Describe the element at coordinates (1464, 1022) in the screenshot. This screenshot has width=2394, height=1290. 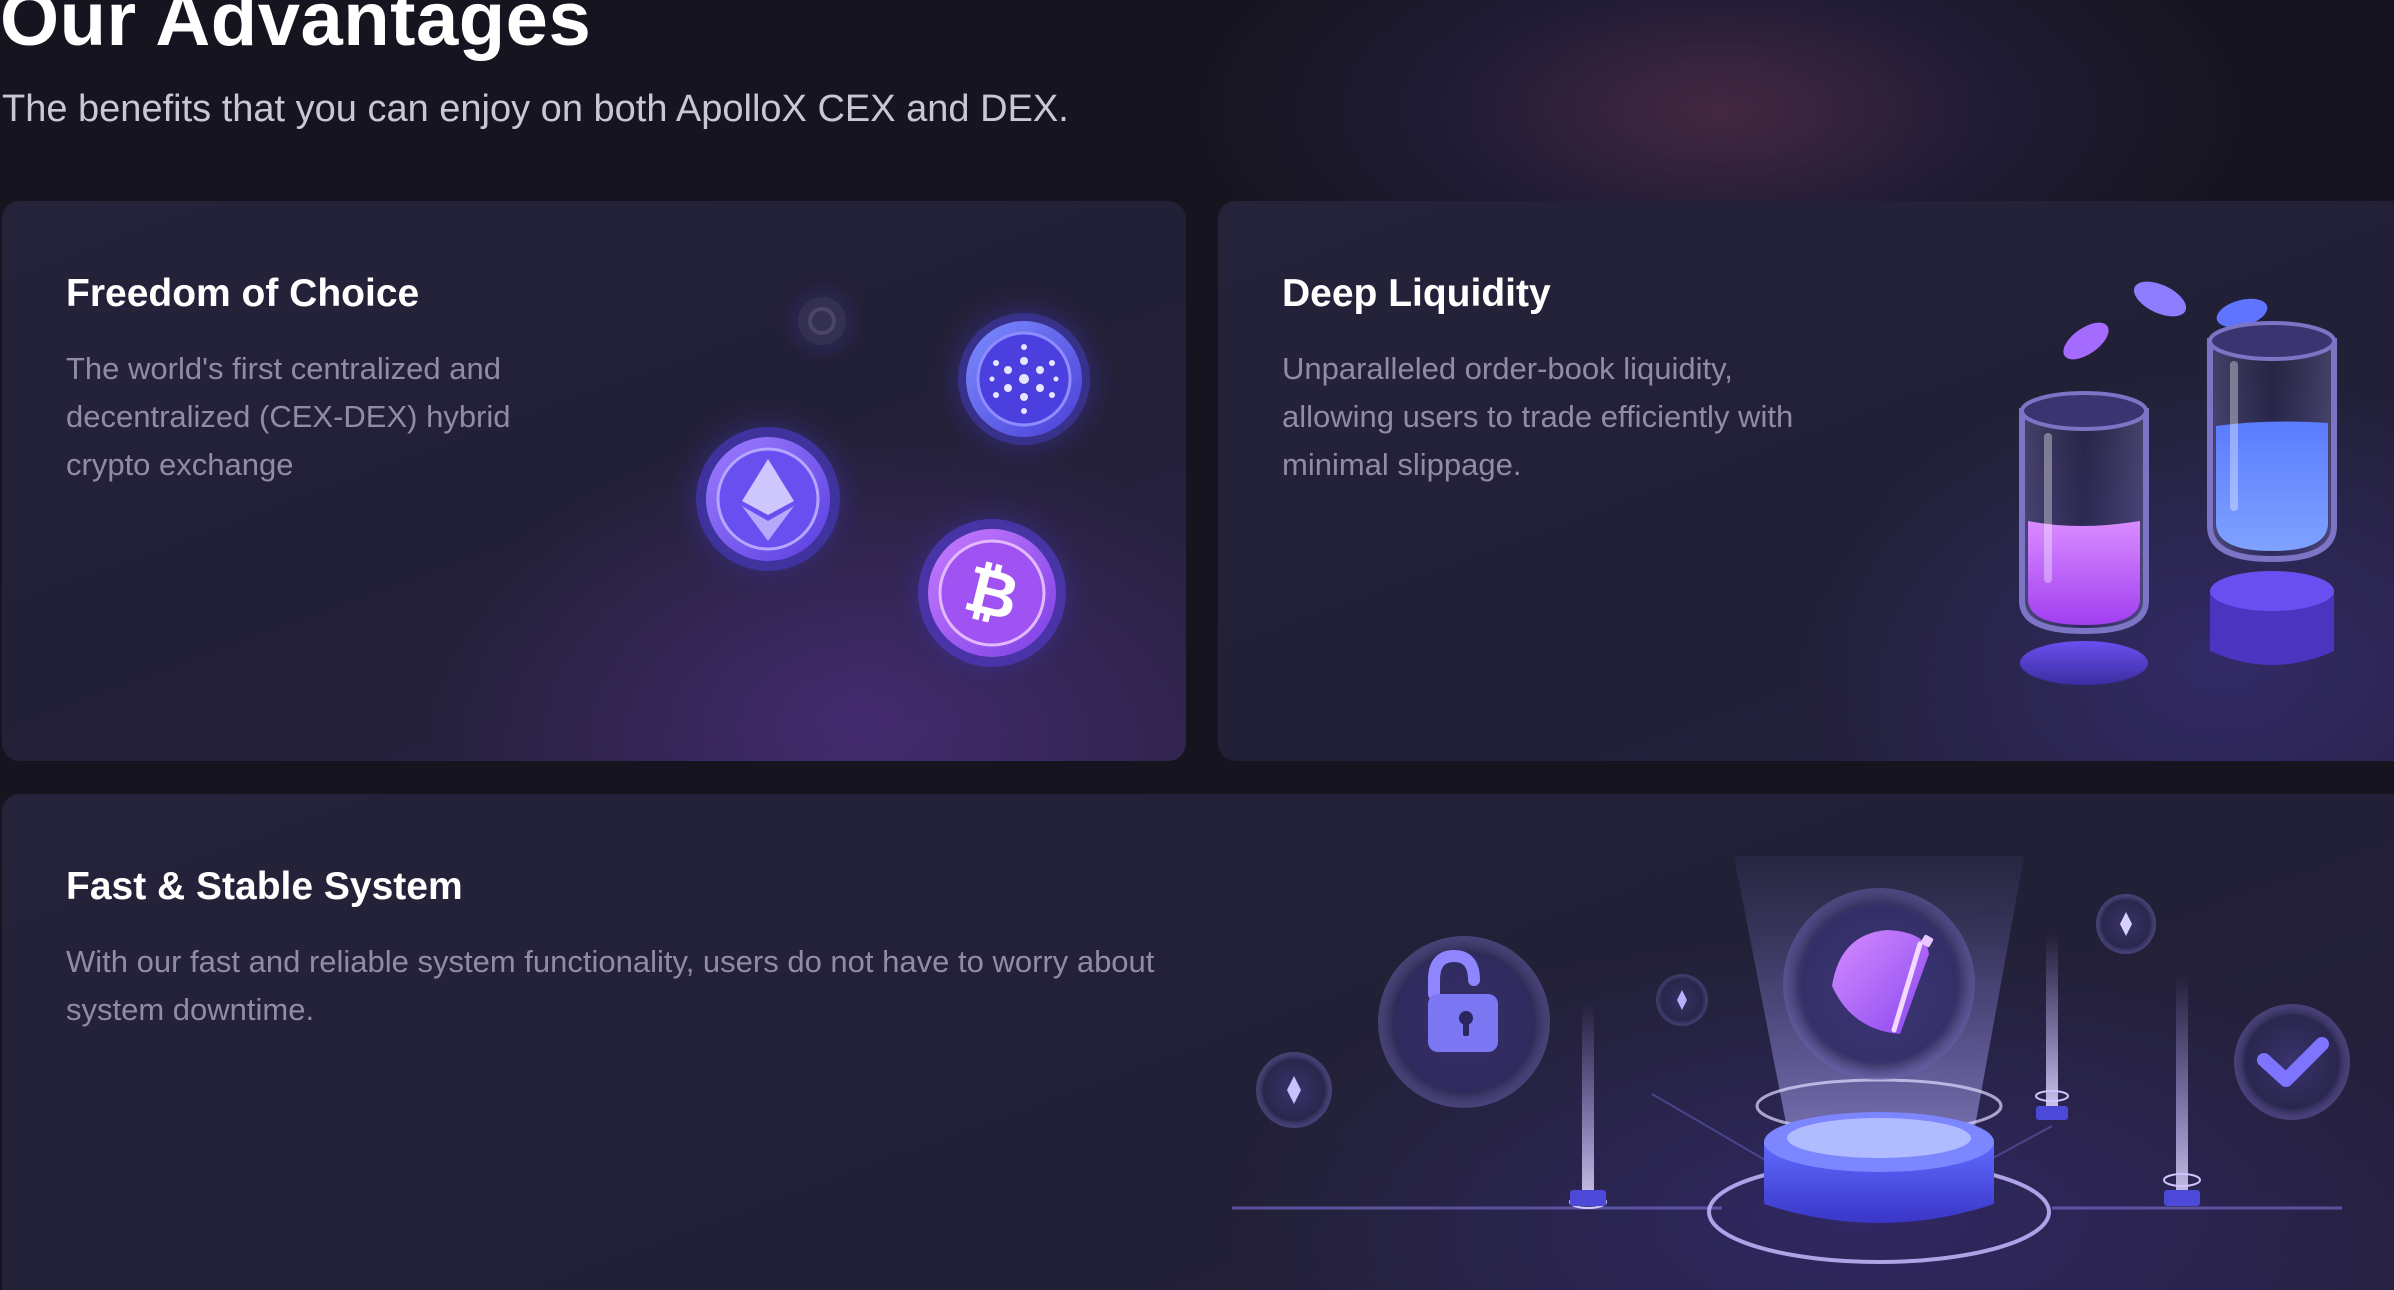
I see `lock-icon` at that location.